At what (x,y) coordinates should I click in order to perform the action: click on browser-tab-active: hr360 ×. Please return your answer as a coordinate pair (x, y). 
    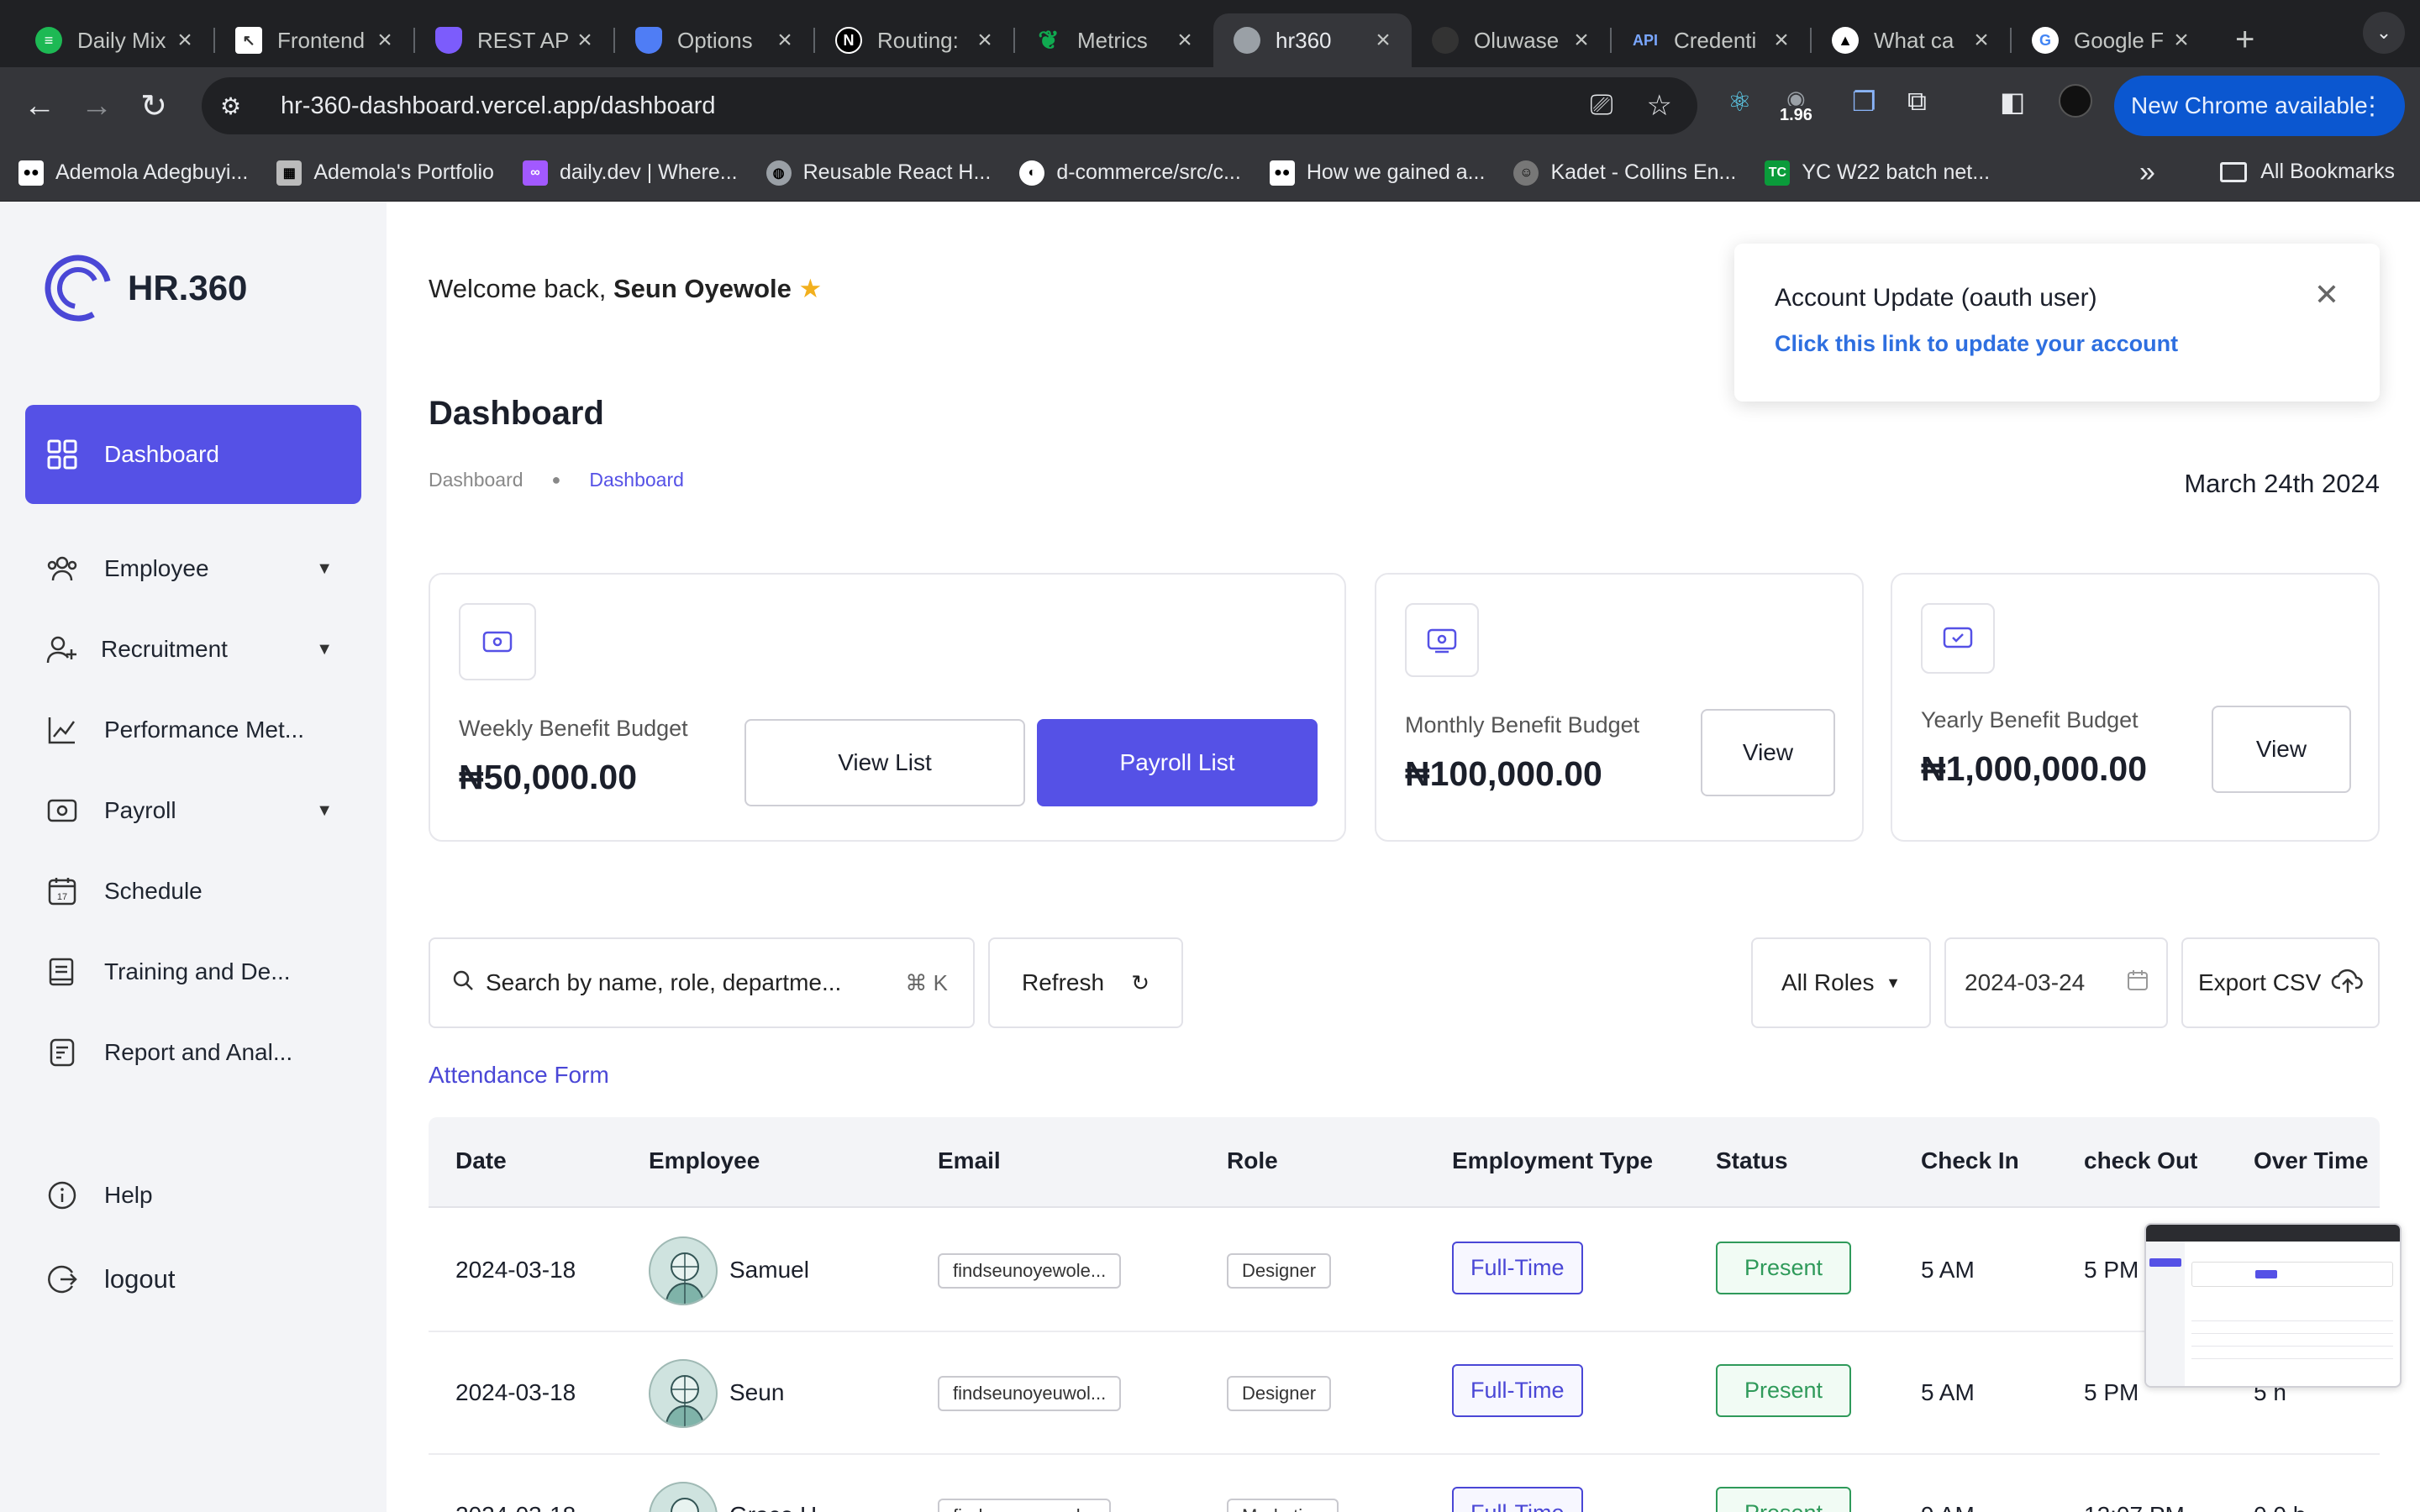
    Looking at the image, I should click on (1313, 40).